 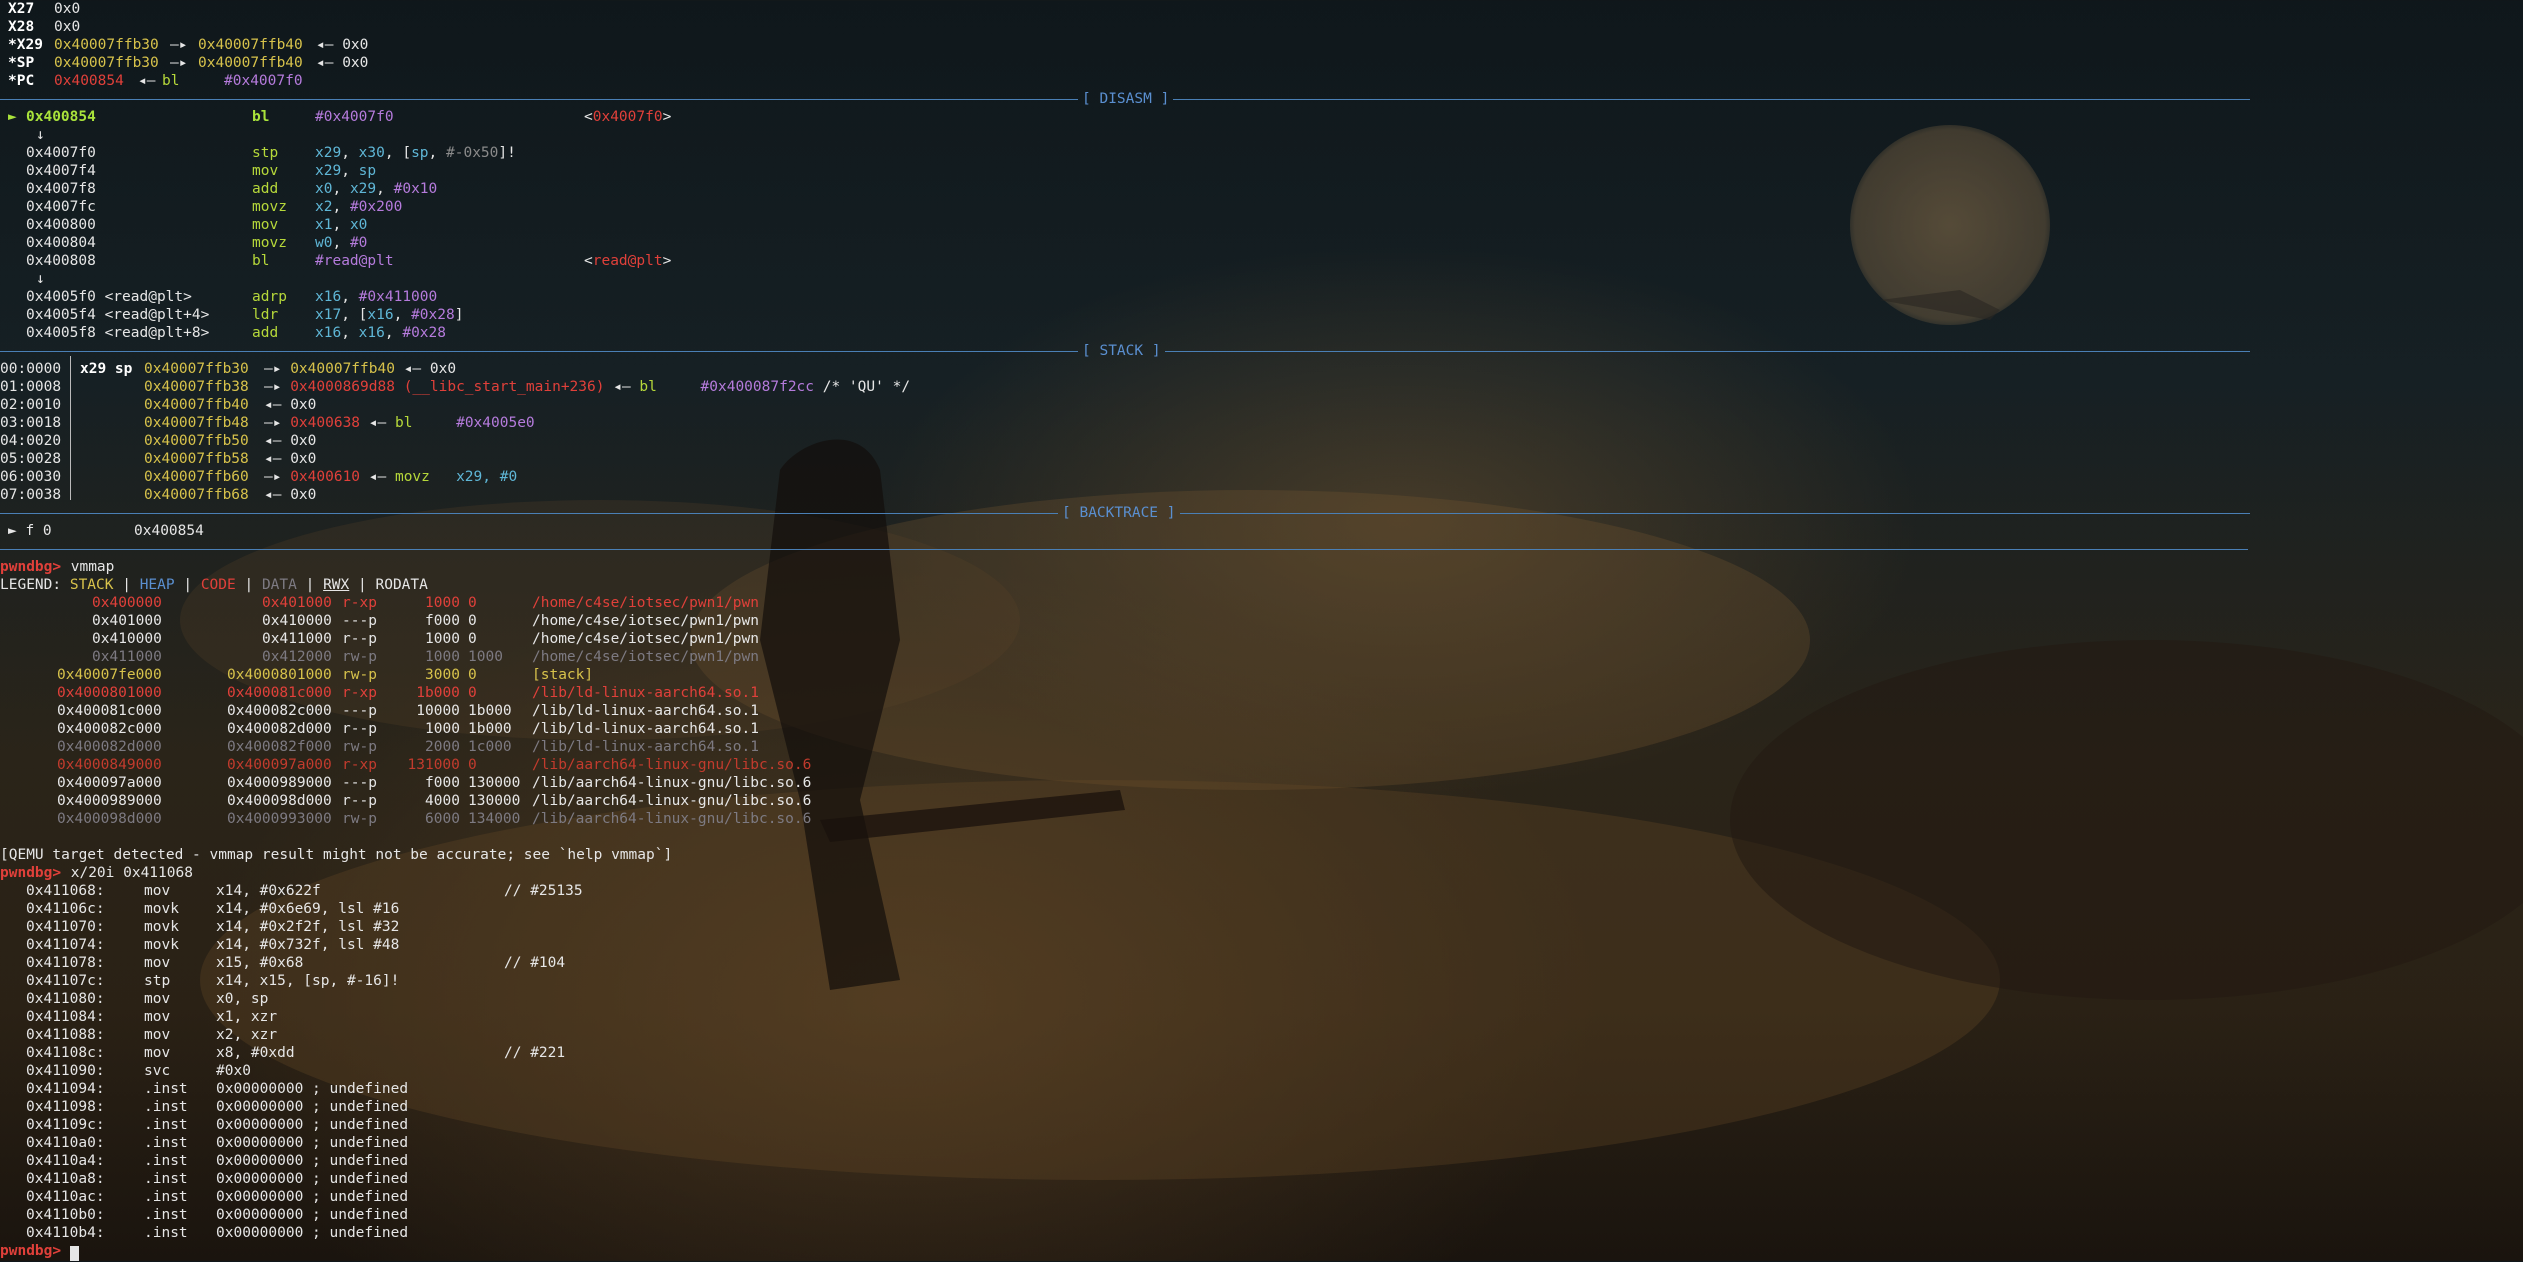 What do you see at coordinates (1261, 1179) in the screenshot?
I see `memory-instruction-row: 0x4110a8: .inst 0x00000000 ; undefined` at bounding box center [1261, 1179].